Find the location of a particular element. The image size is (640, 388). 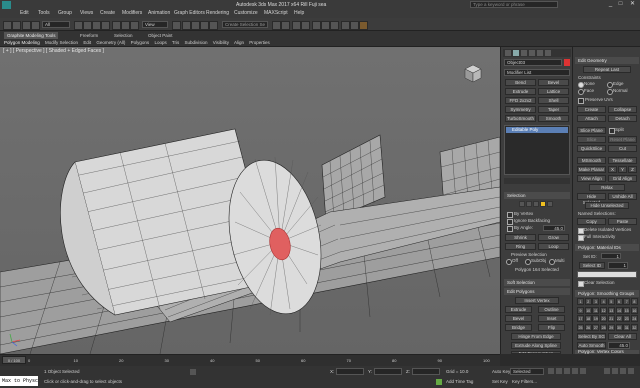

lattice-button: Lattice is located at coordinates (553, 91).